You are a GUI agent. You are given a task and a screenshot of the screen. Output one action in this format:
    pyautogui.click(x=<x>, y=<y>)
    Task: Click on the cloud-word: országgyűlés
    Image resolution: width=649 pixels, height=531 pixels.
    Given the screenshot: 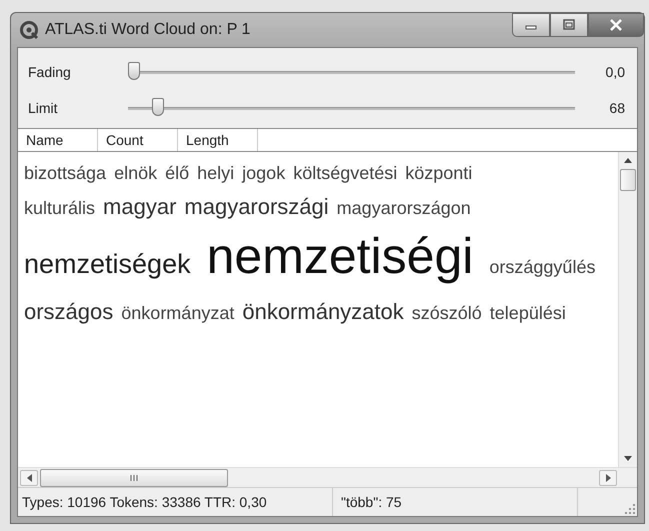 What is the action you would take?
    pyautogui.click(x=542, y=267)
    